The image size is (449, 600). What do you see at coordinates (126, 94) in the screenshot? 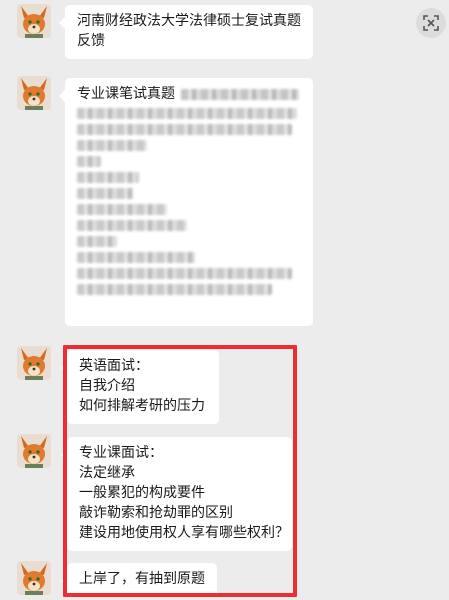
I see `message-text: 专业课笔试真题` at bounding box center [126, 94].